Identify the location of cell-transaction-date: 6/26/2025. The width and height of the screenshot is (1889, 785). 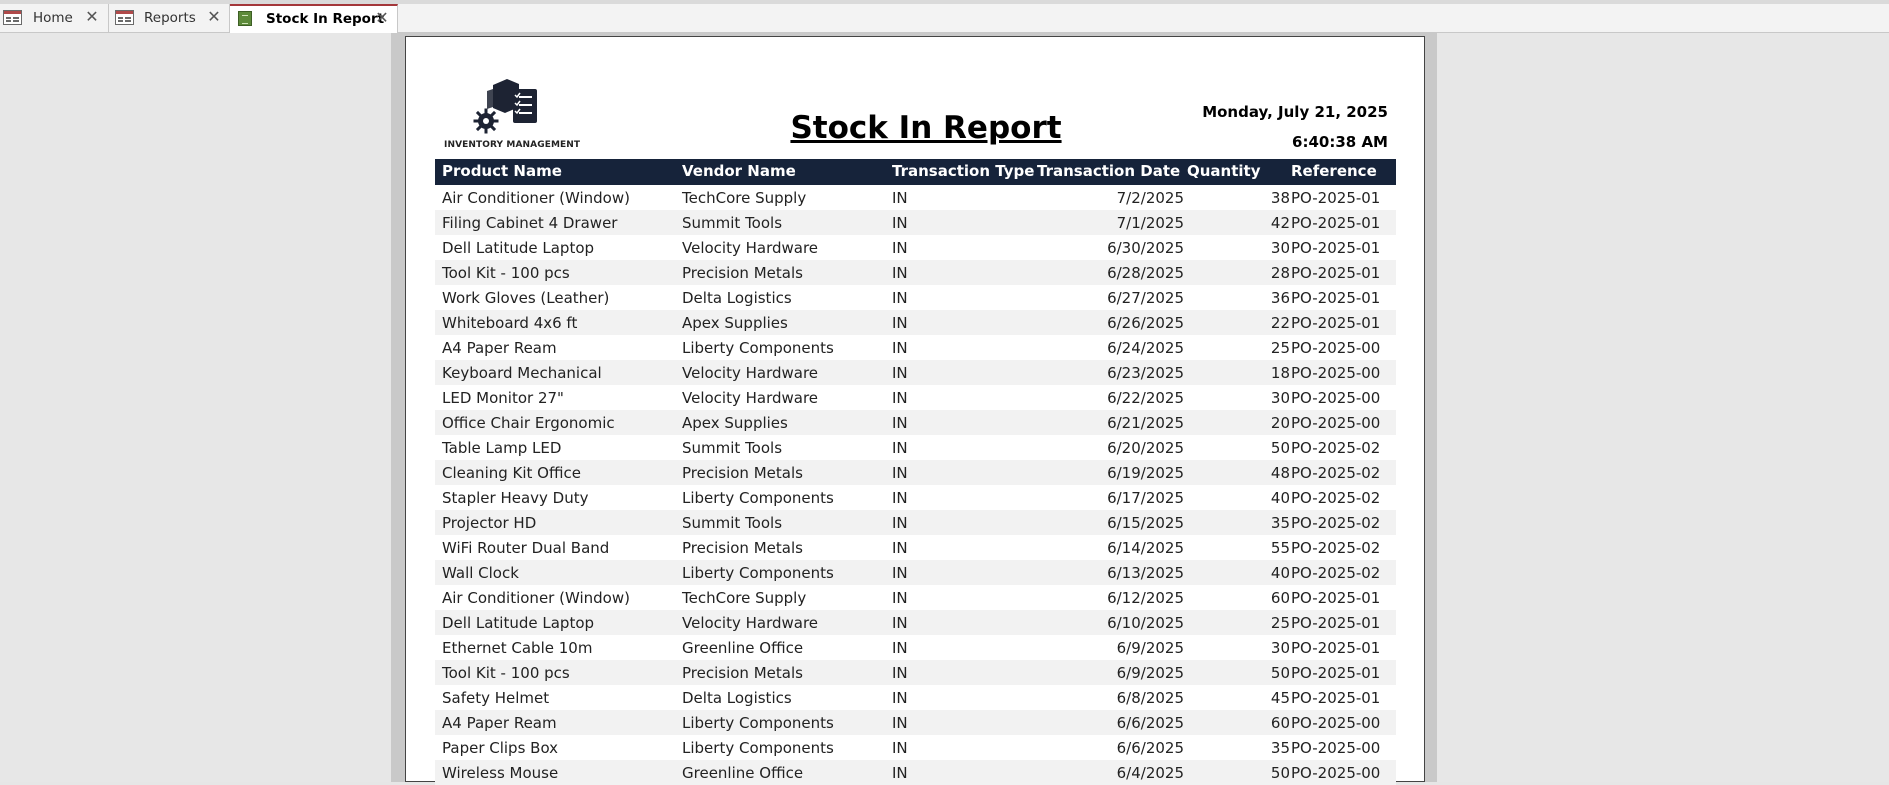
(1145, 323).